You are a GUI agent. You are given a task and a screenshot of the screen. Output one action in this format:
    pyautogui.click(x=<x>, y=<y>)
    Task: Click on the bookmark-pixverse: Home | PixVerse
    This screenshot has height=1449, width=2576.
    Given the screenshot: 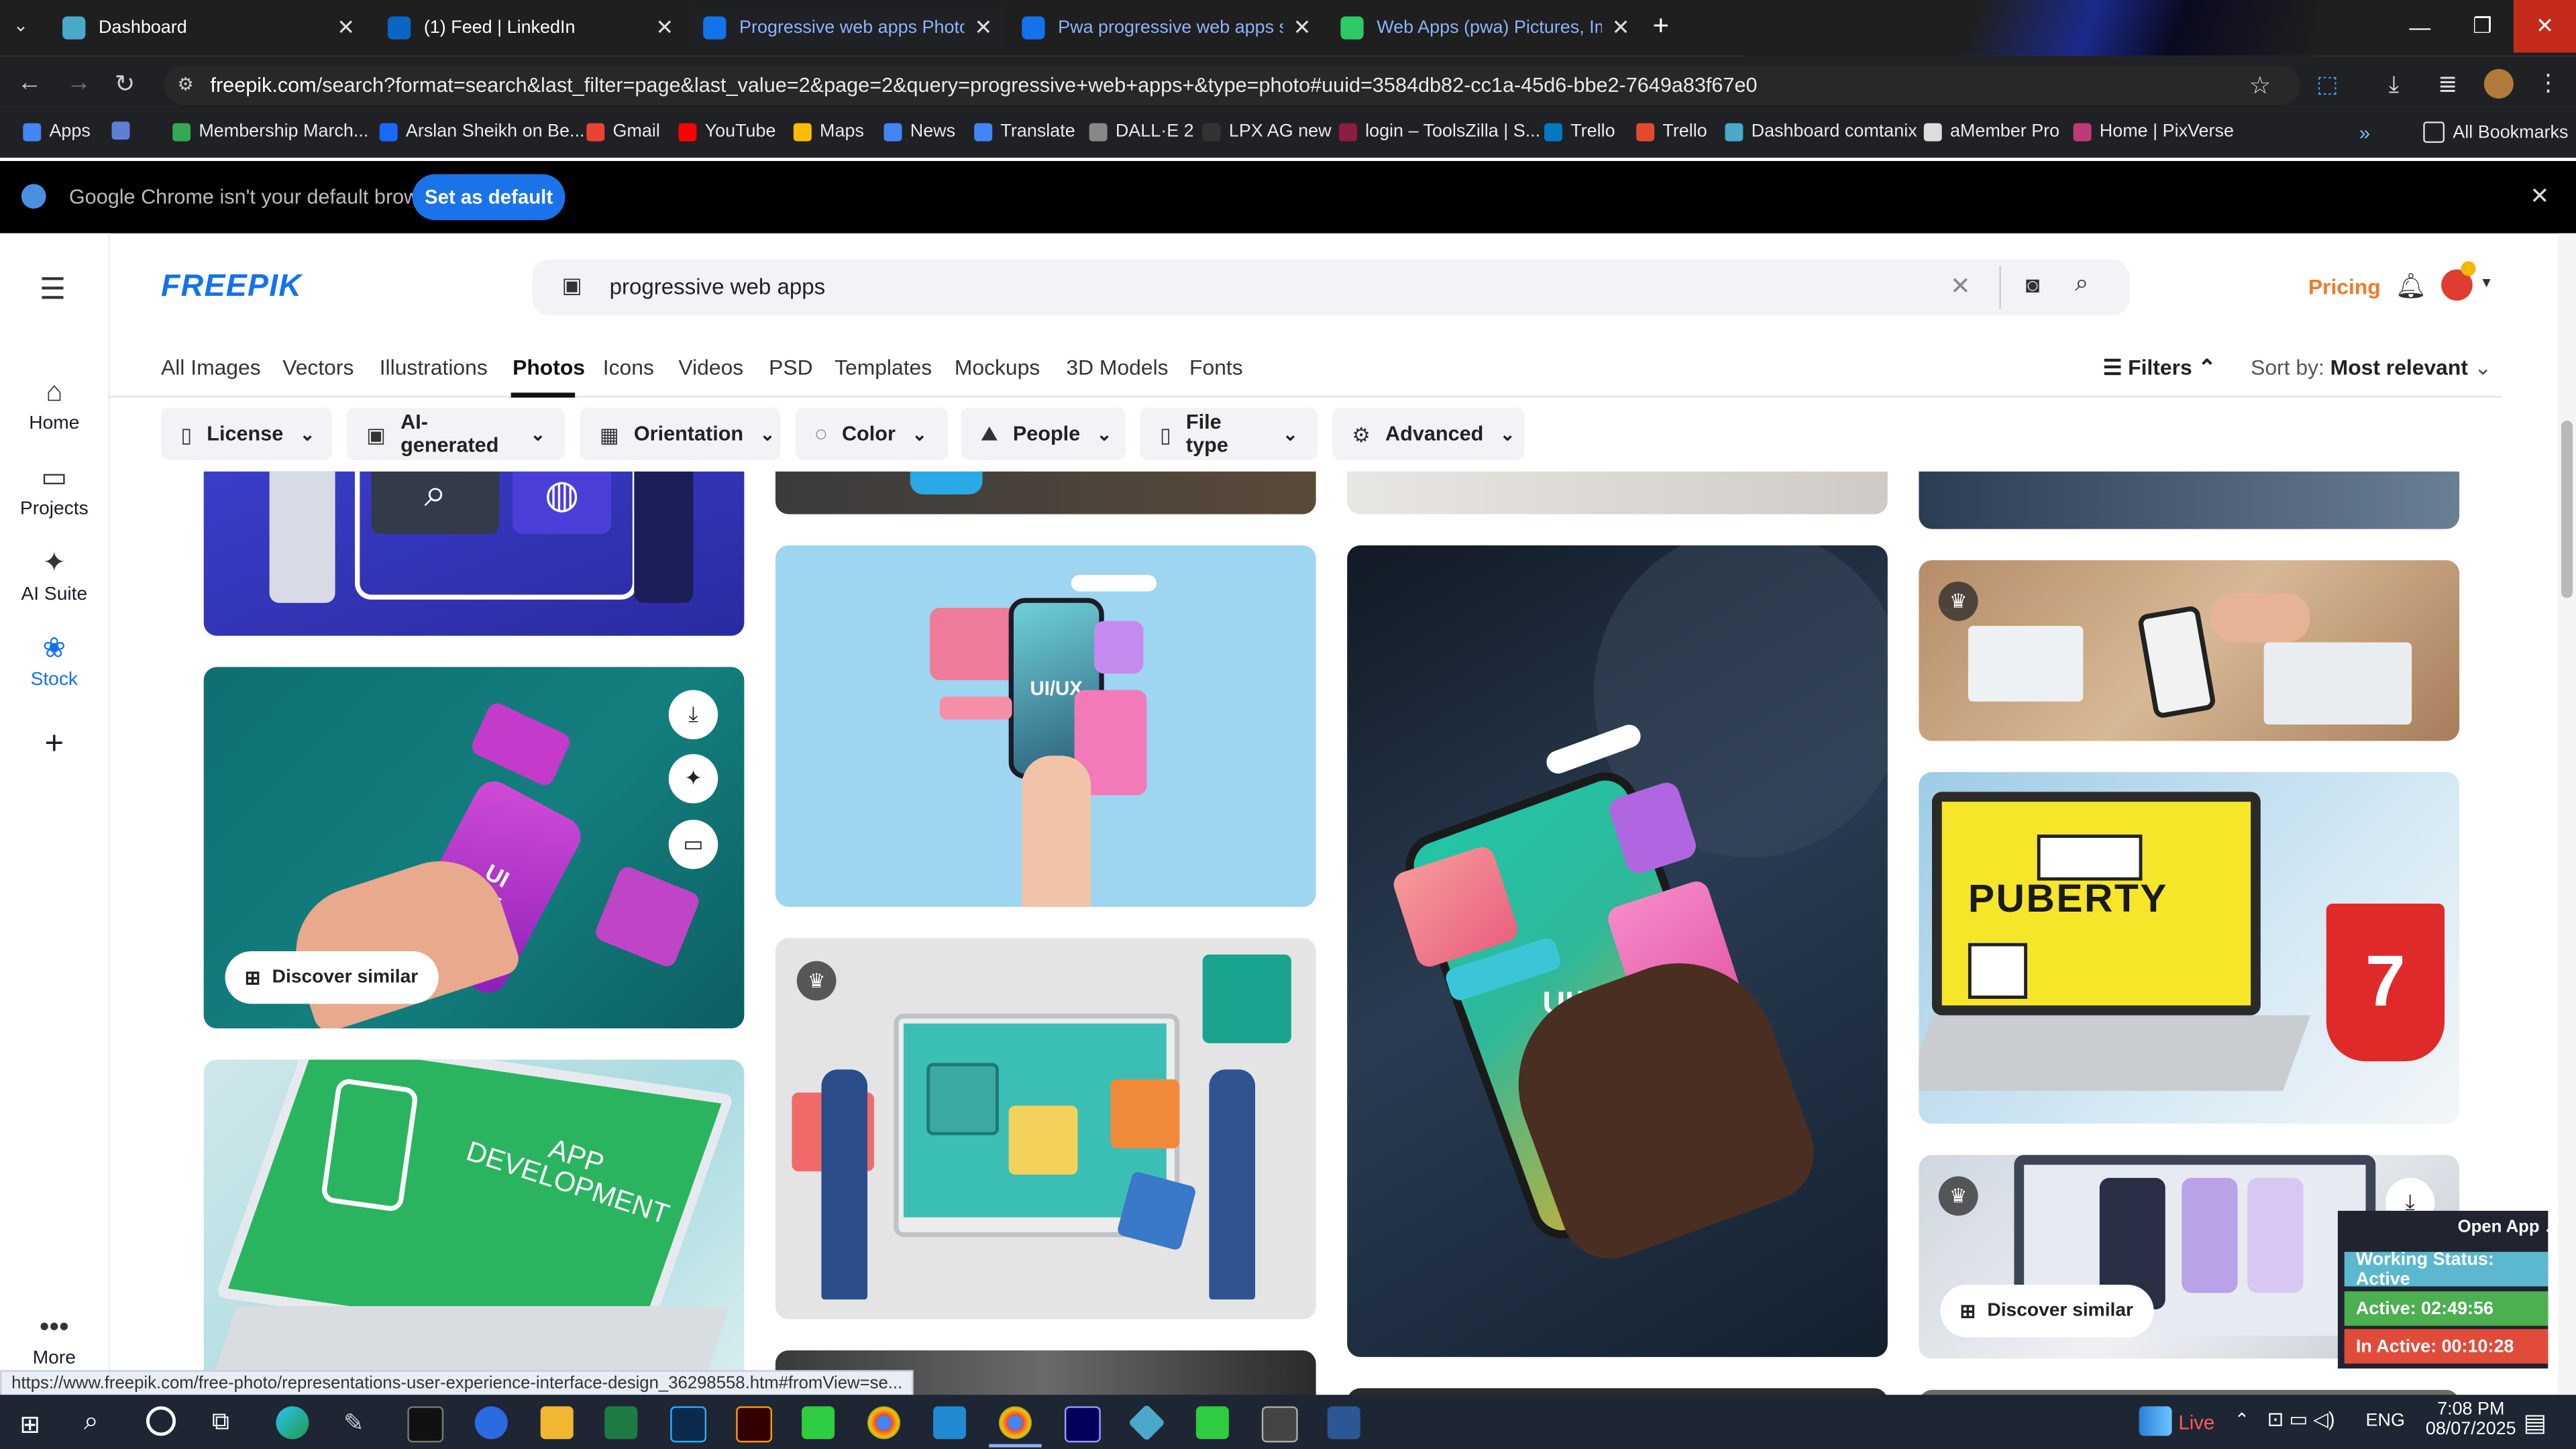 What is the action you would take?
    pyautogui.click(x=2153, y=131)
    